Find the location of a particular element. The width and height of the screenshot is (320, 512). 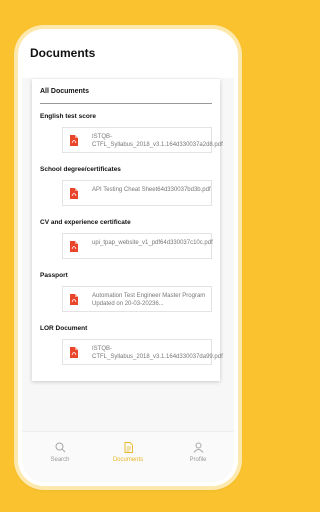

document-name: upi_tpap_website_v1_pdf64d330037c10c.pdf is located at coordinates (152, 243).